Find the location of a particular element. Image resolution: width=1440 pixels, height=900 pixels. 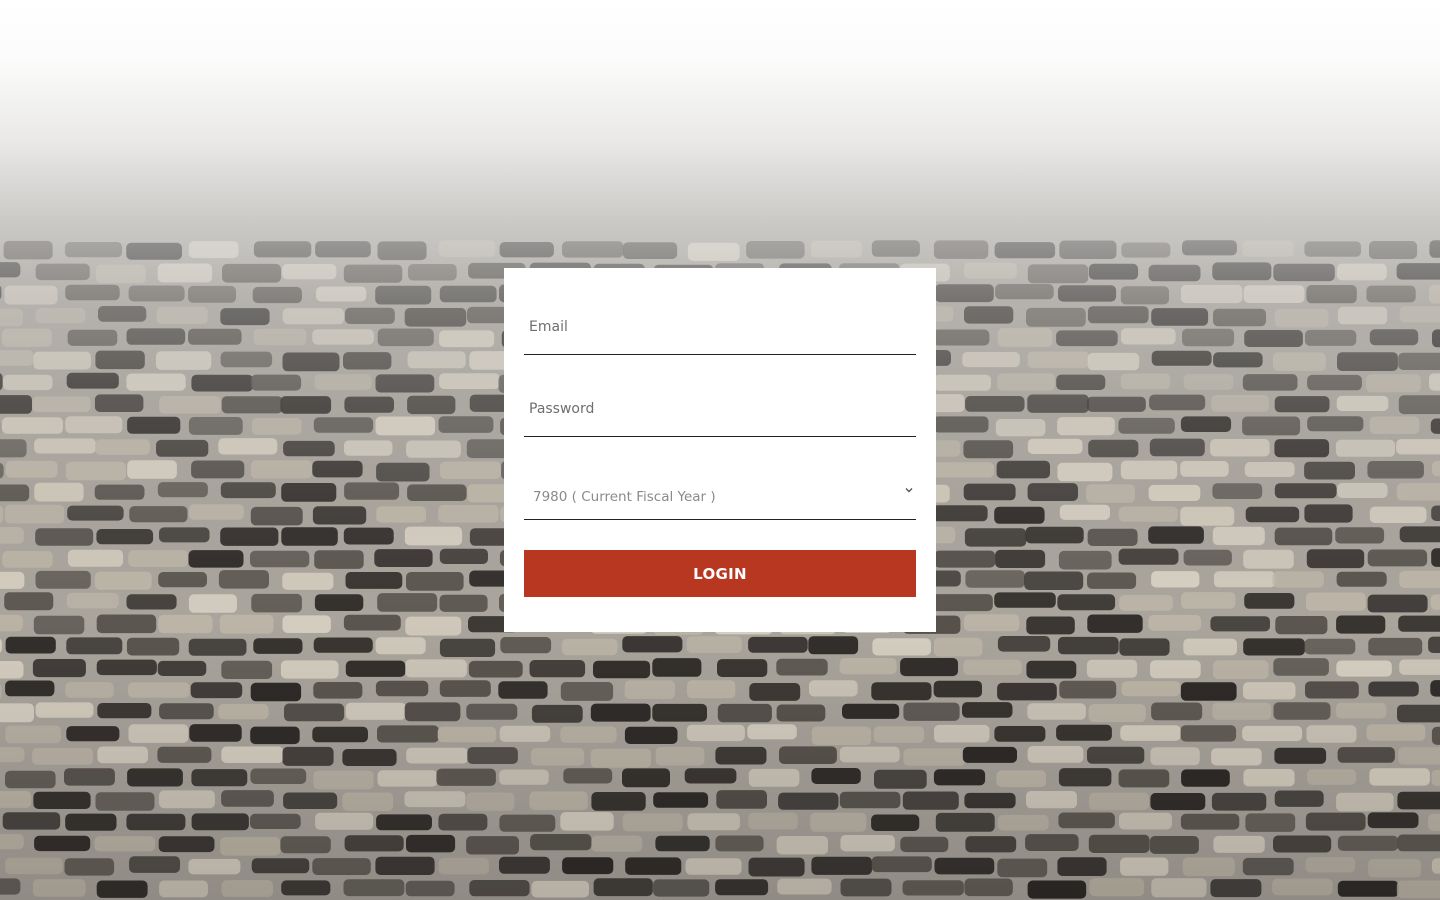

password-field is located at coordinates (720, 409).